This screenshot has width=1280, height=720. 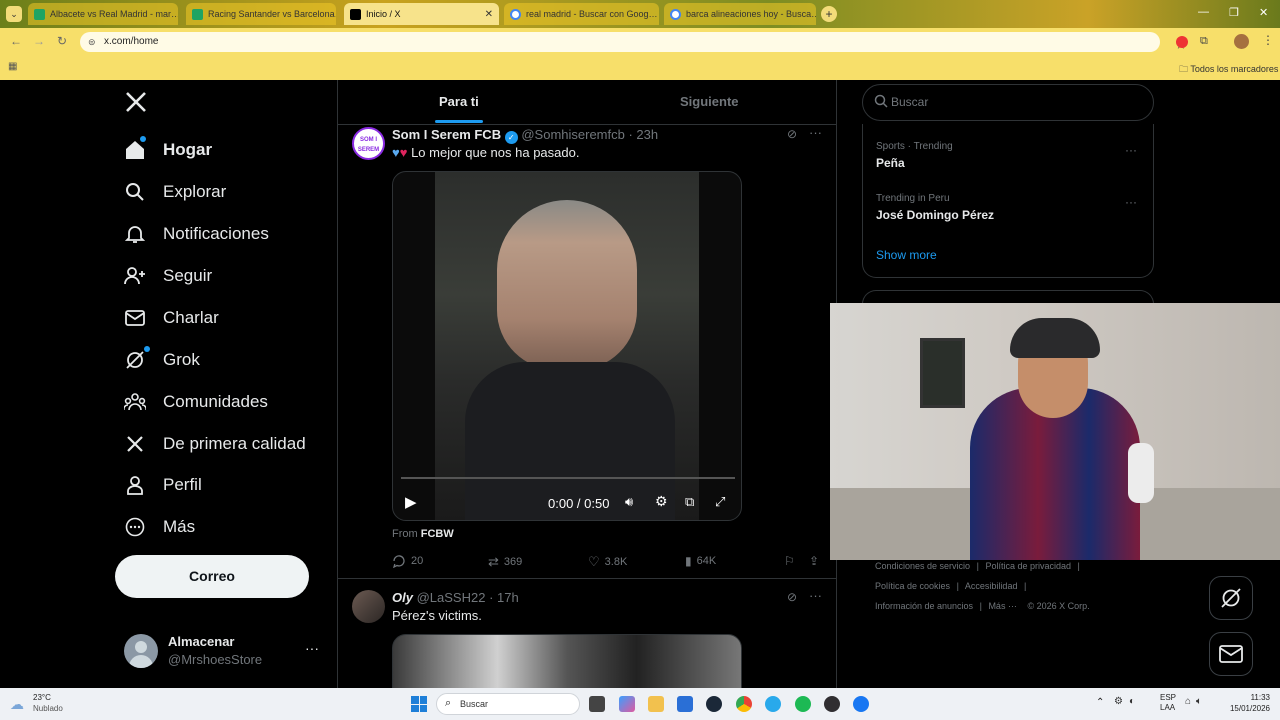 What do you see at coordinates (773, 704) in the screenshot?
I see `telegram-icon` at bounding box center [773, 704].